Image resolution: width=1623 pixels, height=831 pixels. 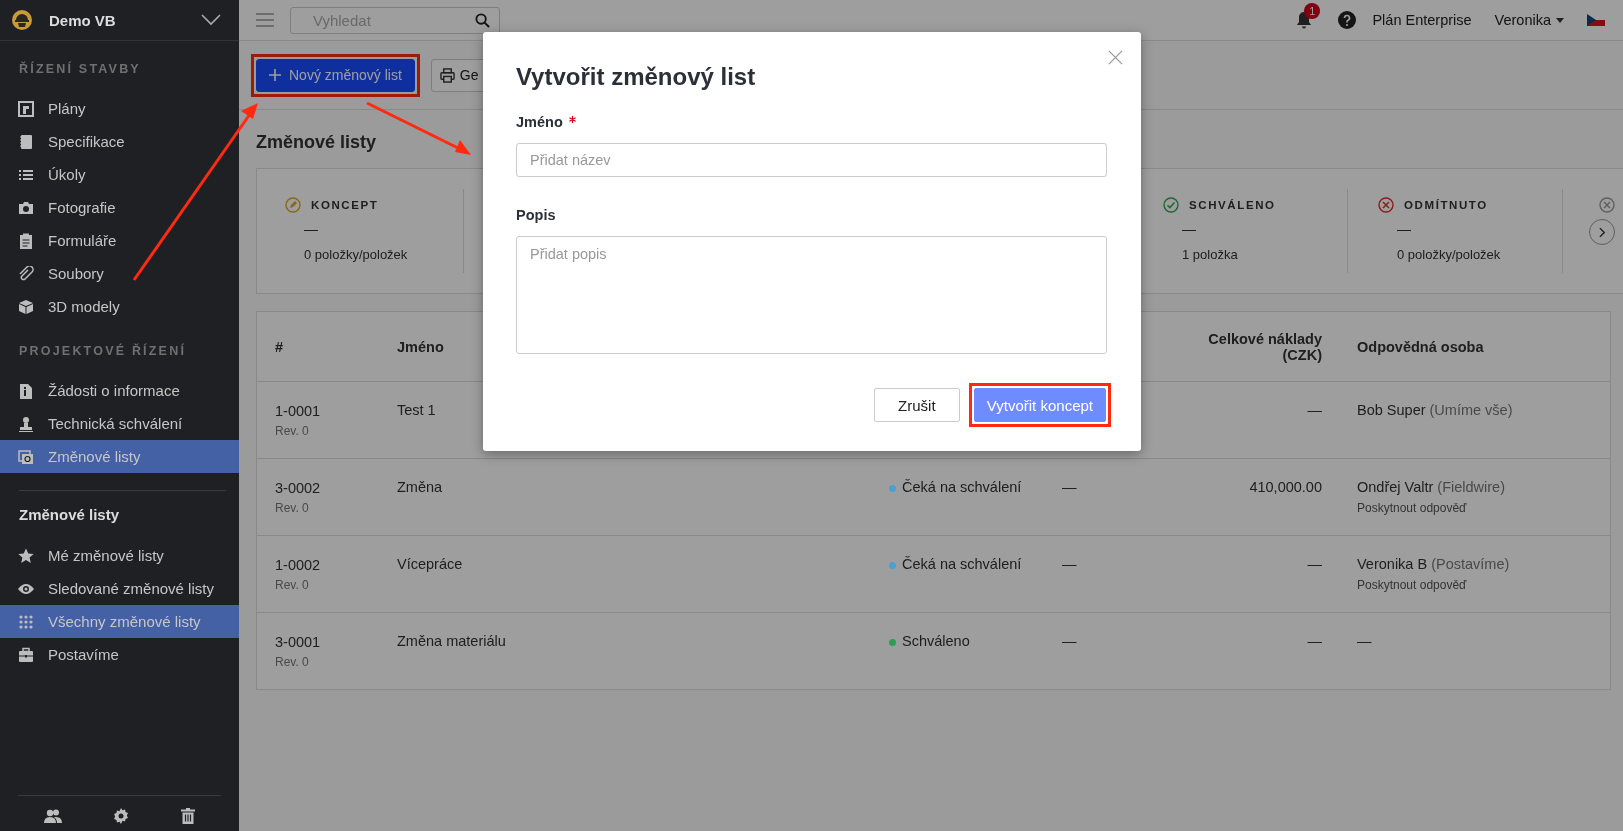 I want to click on person-name: Ondřej Valtr, so click(x=1395, y=487).